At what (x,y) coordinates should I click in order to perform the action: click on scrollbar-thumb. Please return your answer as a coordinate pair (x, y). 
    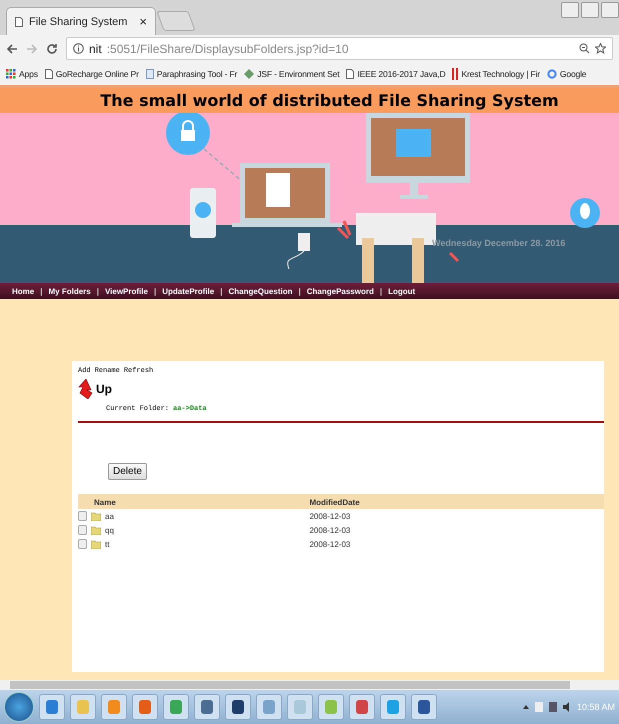
    Looking at the image, I should click on (290, 685).